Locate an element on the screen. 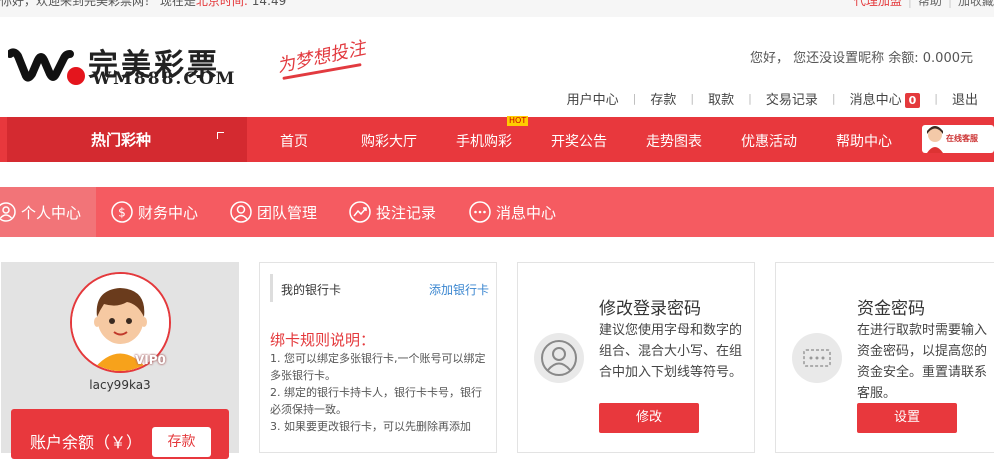 This screenshot has height=459, width=994. password-dots-icon is located at coordinates (817, 358).